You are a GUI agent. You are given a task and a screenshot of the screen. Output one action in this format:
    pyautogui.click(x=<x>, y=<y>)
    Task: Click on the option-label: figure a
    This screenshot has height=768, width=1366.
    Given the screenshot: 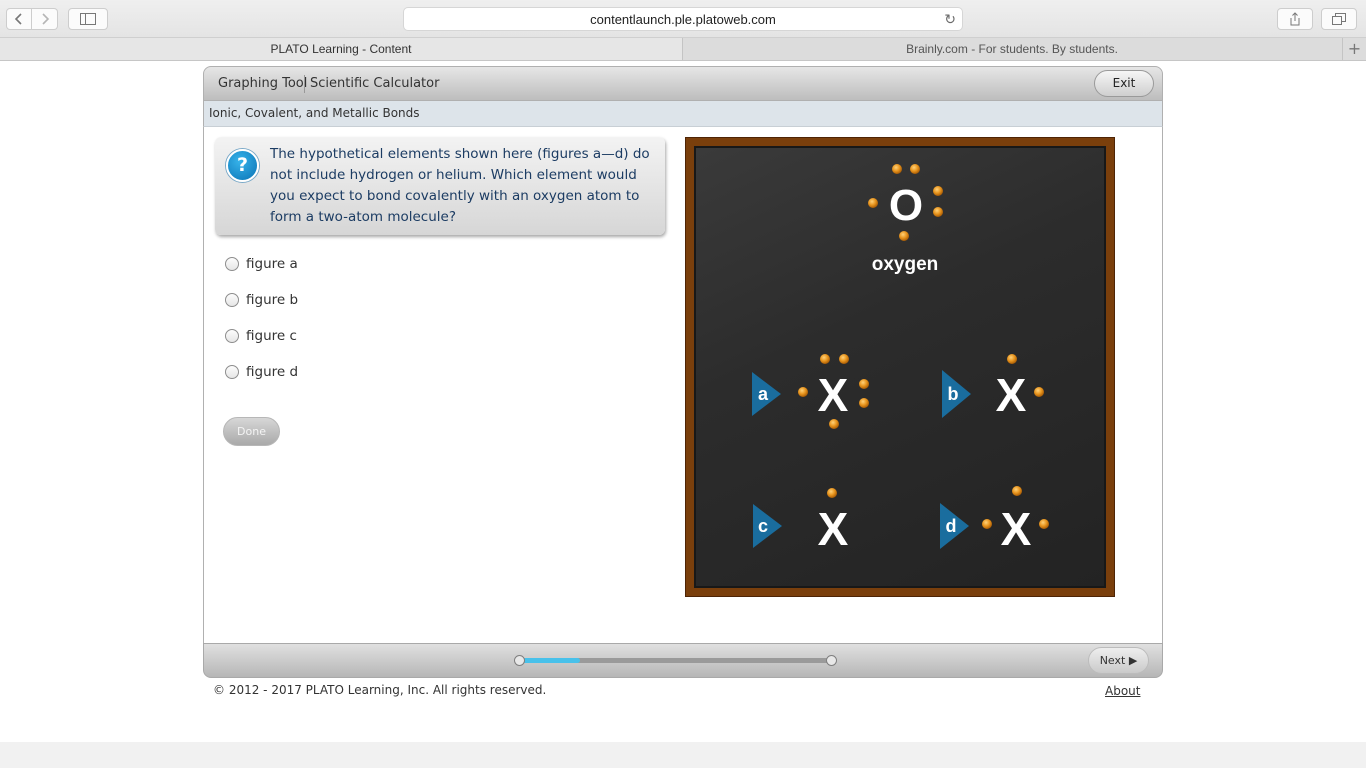 What is the action you would take?
    pyautogui.click(x=272, y=264)
    